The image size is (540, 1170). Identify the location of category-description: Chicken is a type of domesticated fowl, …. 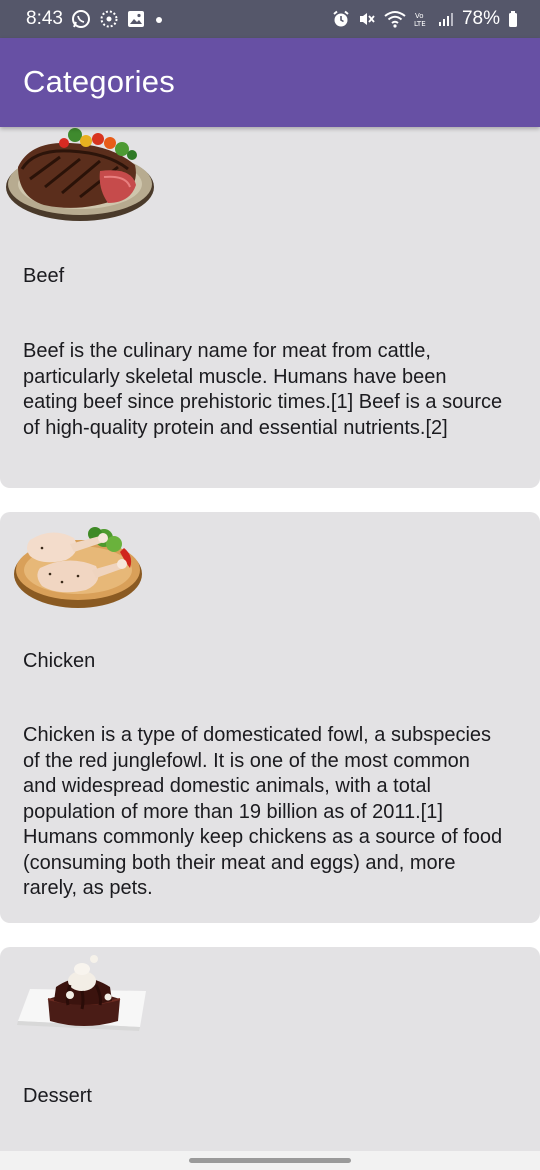
(263, 811).